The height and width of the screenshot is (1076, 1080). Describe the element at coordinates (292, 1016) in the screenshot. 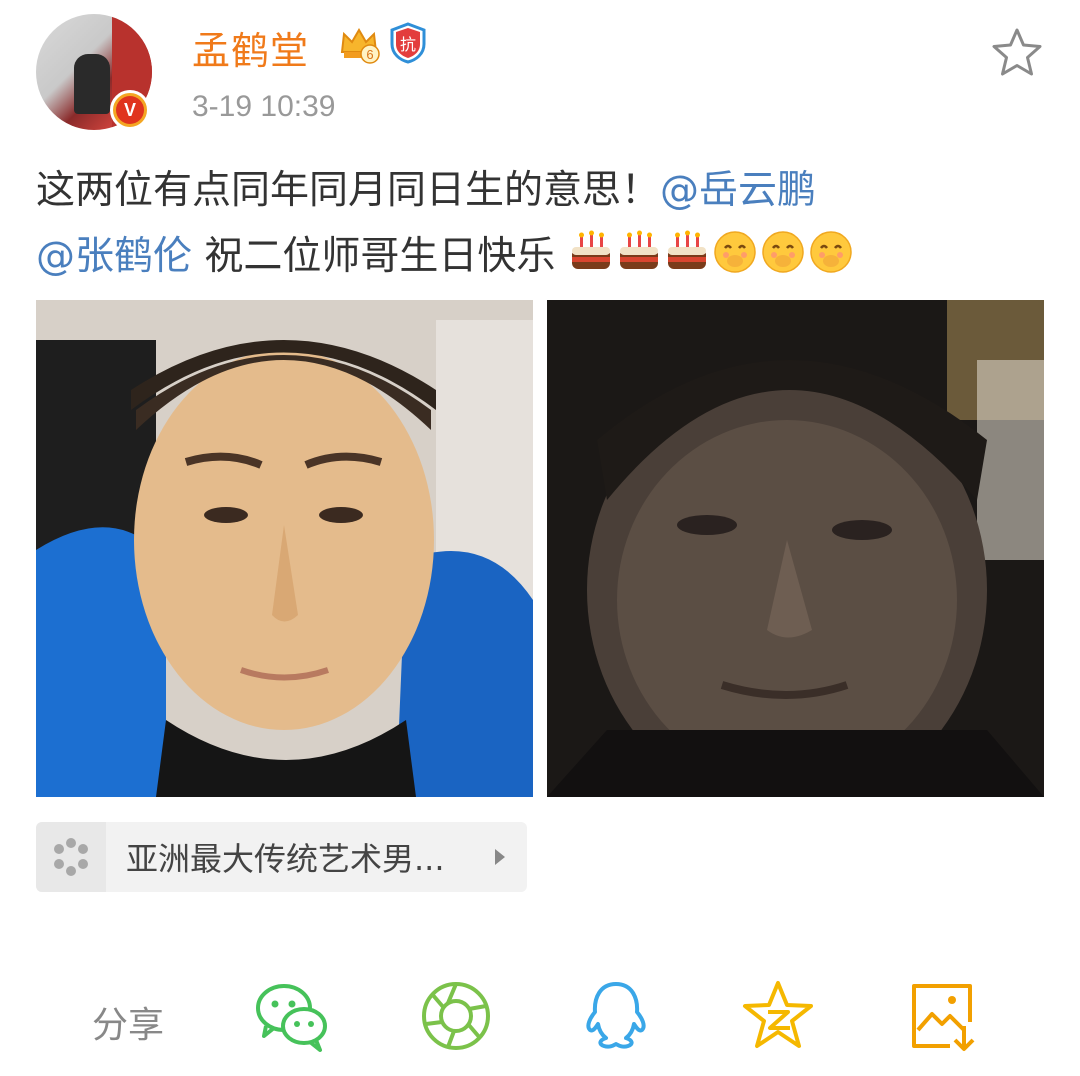

I see `wechat-icon` at that location.